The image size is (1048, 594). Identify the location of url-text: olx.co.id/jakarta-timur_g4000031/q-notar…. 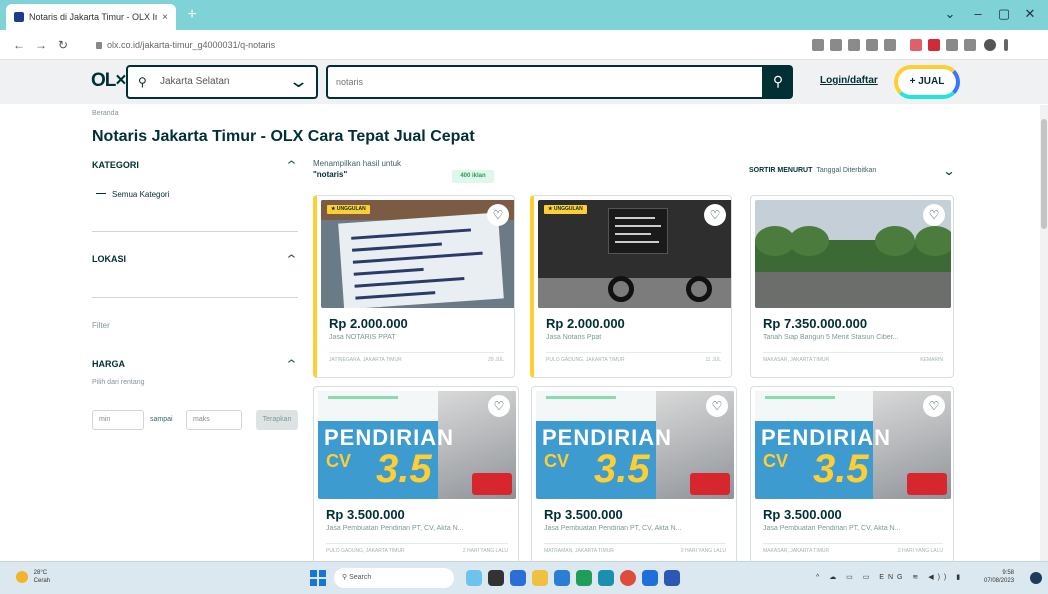
(191, 45).